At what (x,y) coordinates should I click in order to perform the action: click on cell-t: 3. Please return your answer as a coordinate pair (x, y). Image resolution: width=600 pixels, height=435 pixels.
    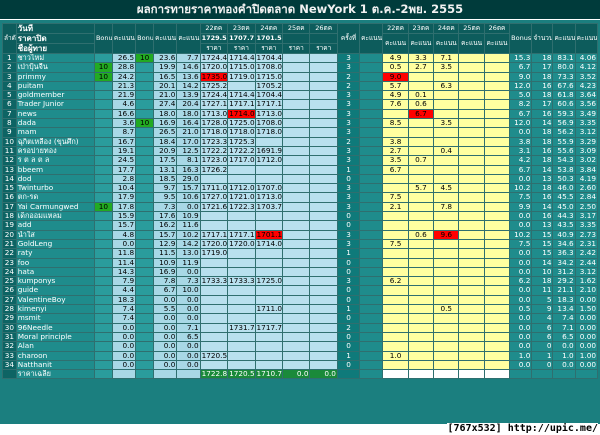
    Looking at the image, I should click on (348, 197).